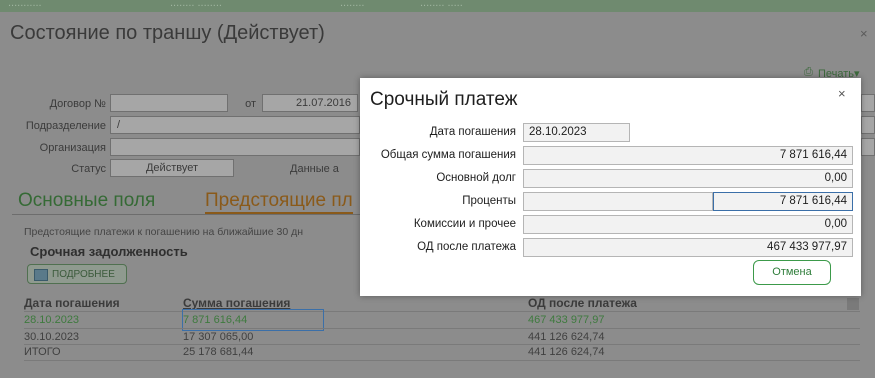 This screenshot has height=378, width=875. I want to click on total-amount-field: 7 871 616,44, so click(688, 155).